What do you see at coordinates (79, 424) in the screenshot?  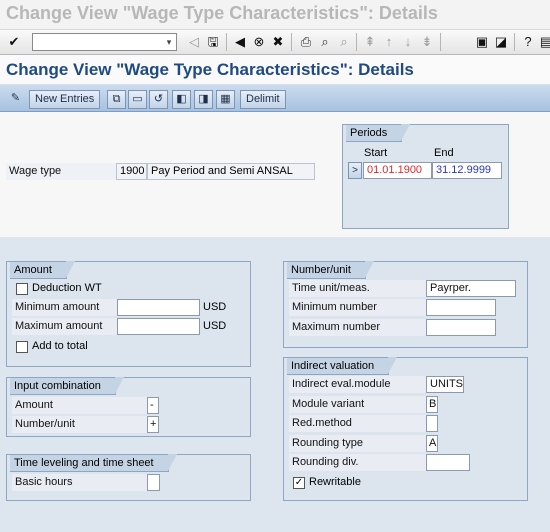 I see `ic-number-label: Number/unit` at bounding box center [79, 424].